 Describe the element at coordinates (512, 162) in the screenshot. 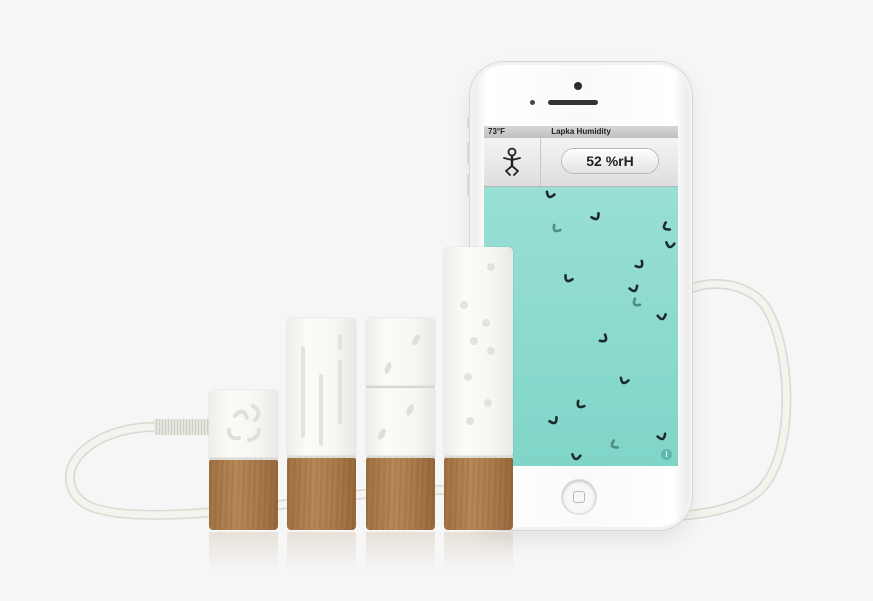

I see `baby-icon` at that location.